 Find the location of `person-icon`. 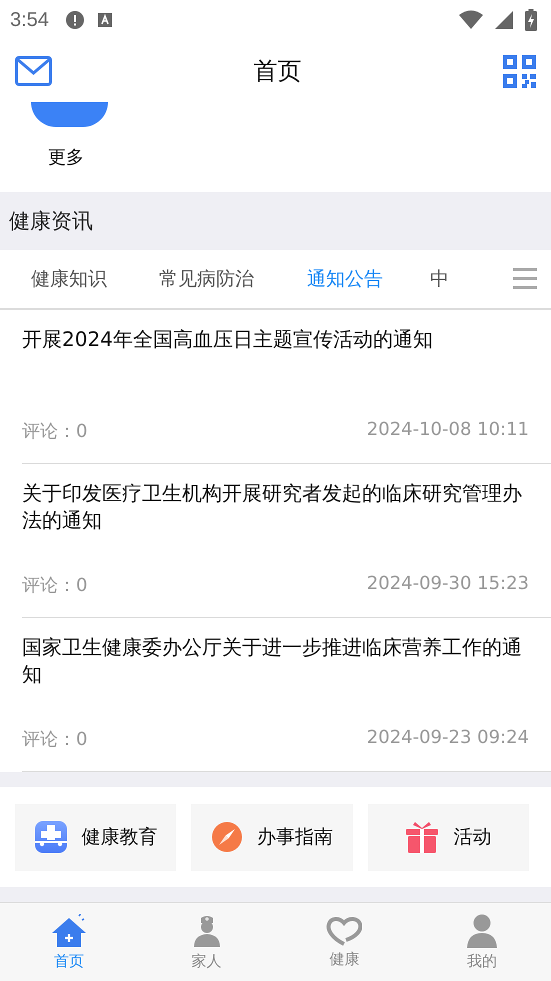

person-icon is located at coordinates (482, 931).